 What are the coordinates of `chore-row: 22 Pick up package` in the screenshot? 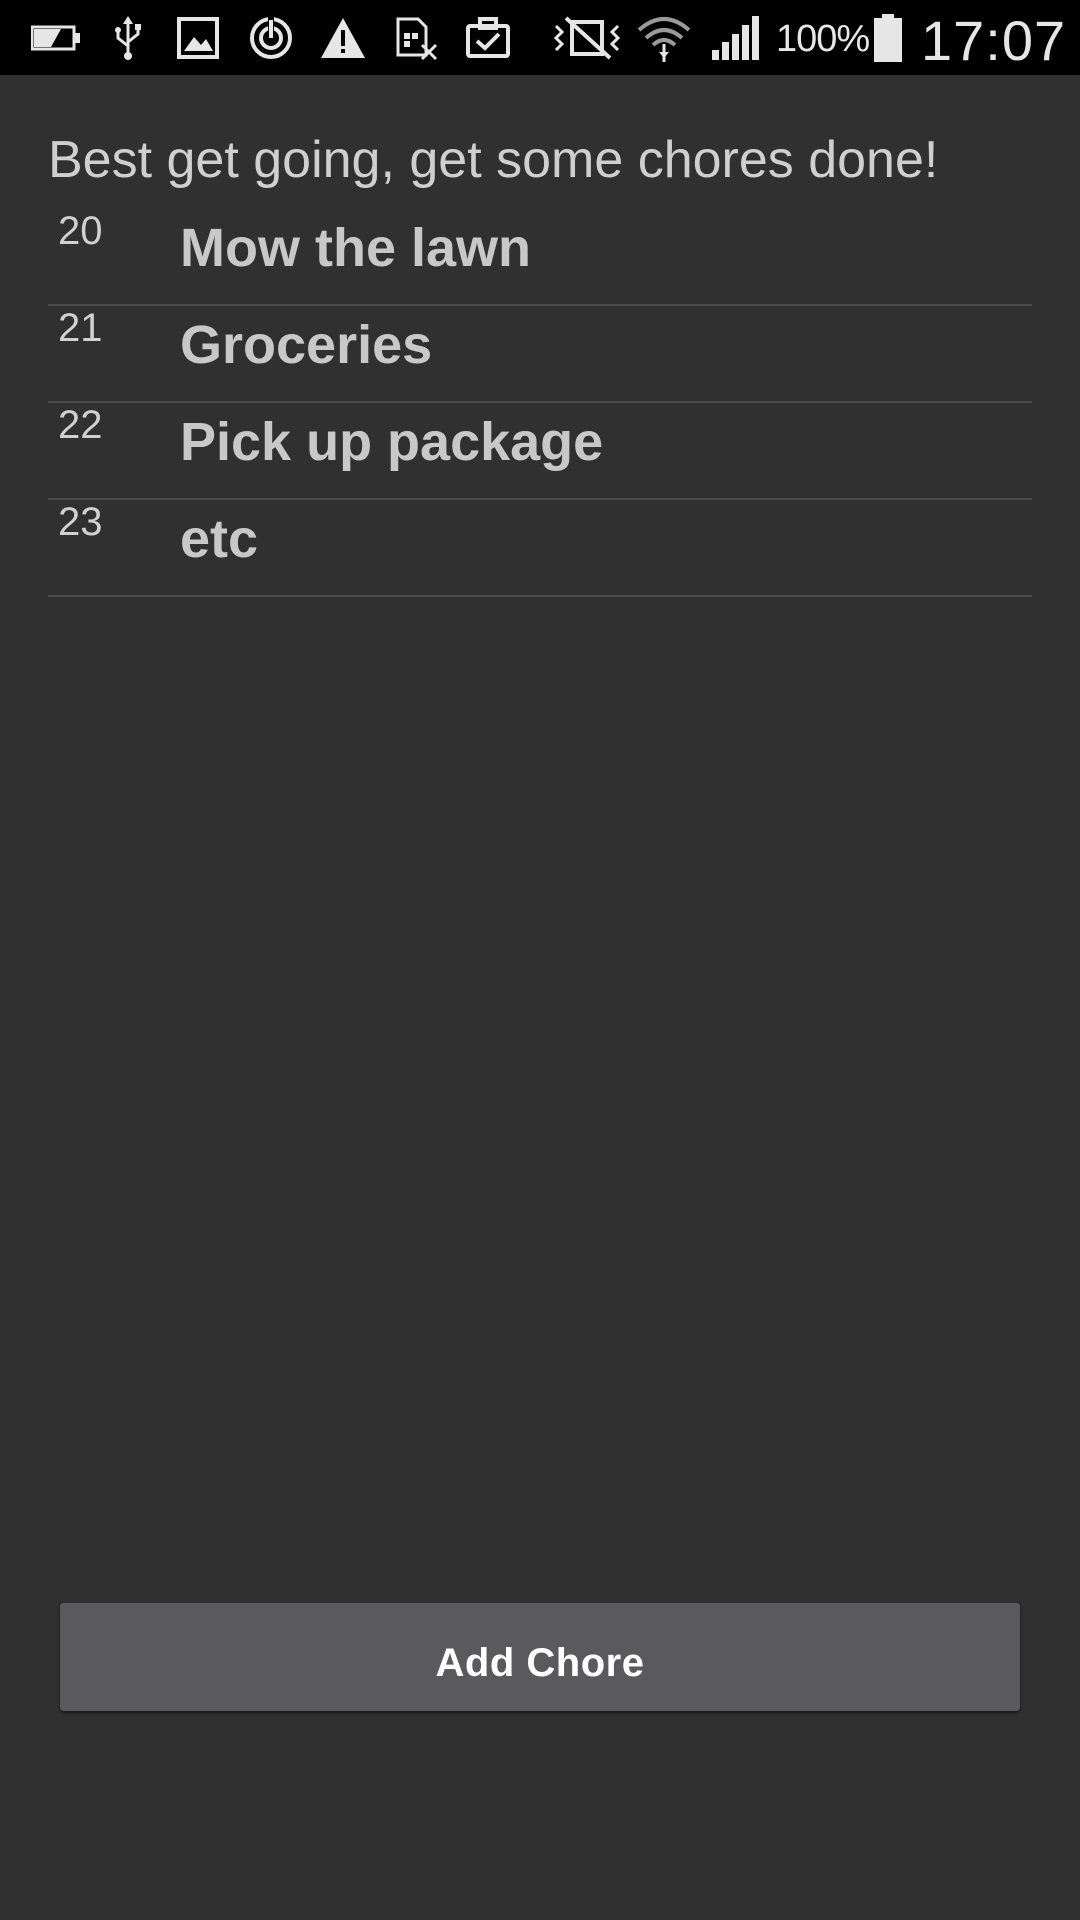 It's located at (540, 451).